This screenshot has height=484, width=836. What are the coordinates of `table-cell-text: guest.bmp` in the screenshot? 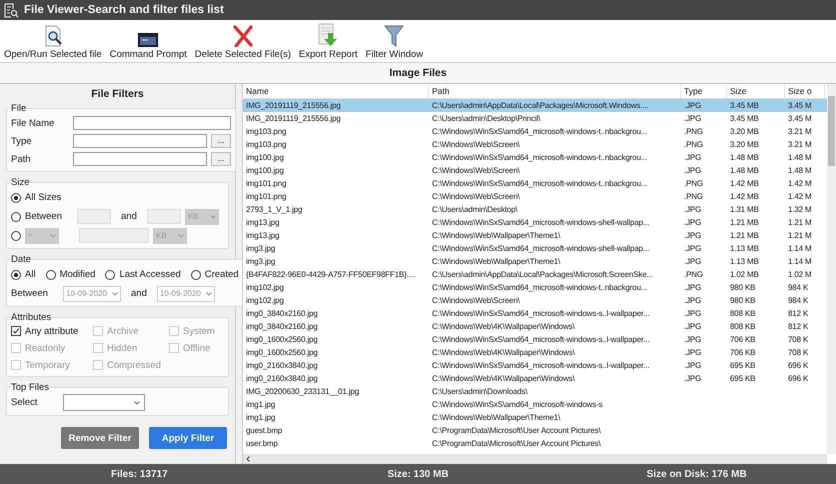 It's located at (264, 430).